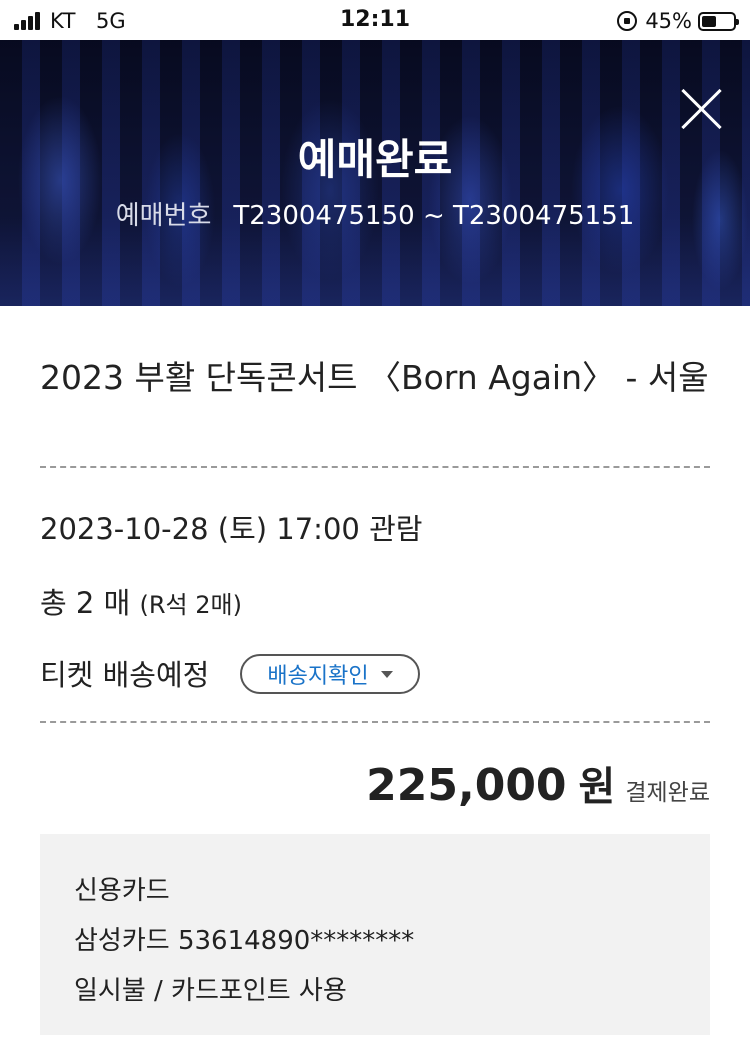 The image size is (750, 1057). What do you see at coordinates (434, 216) in the screenshot?
I see `booking-number-value: T2300475150 ~ T2300475151` at bounding box center [434, 216].